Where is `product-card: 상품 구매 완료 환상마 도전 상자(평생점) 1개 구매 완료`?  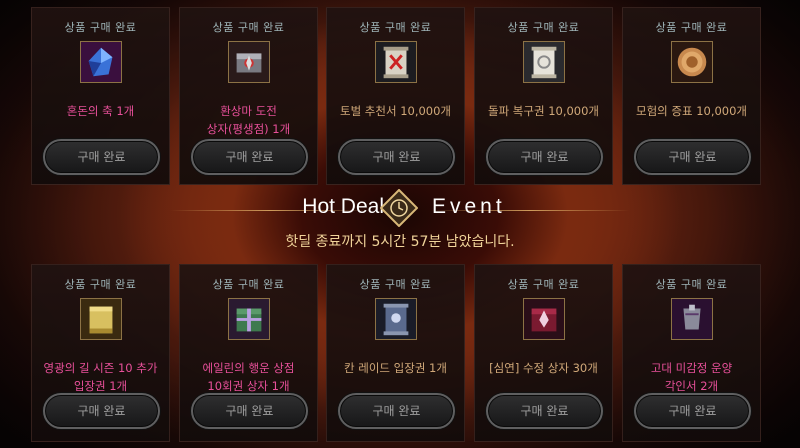
product-card: 상품 구매 완료 환상마 도전 상자(평생점) 1개 구매 완료 is located at coordinates (248, 96).